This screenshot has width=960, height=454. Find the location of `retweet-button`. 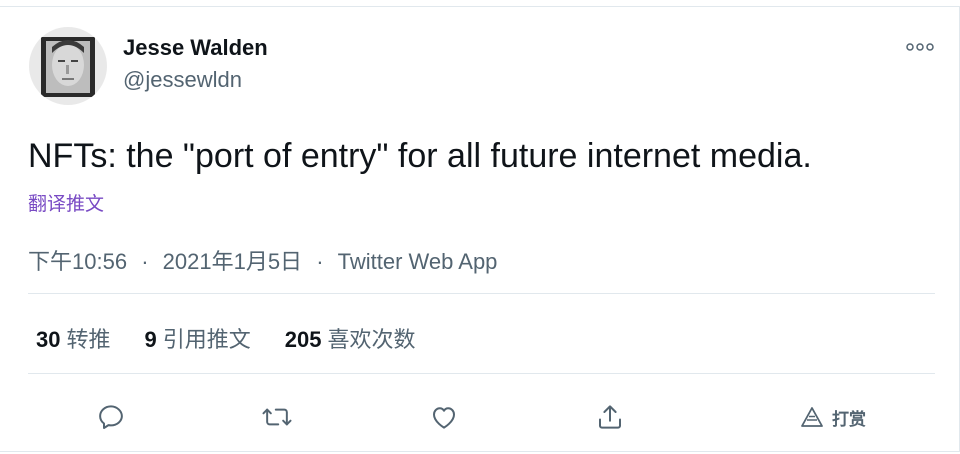

retweet-button is located at coordinates (277, 417).